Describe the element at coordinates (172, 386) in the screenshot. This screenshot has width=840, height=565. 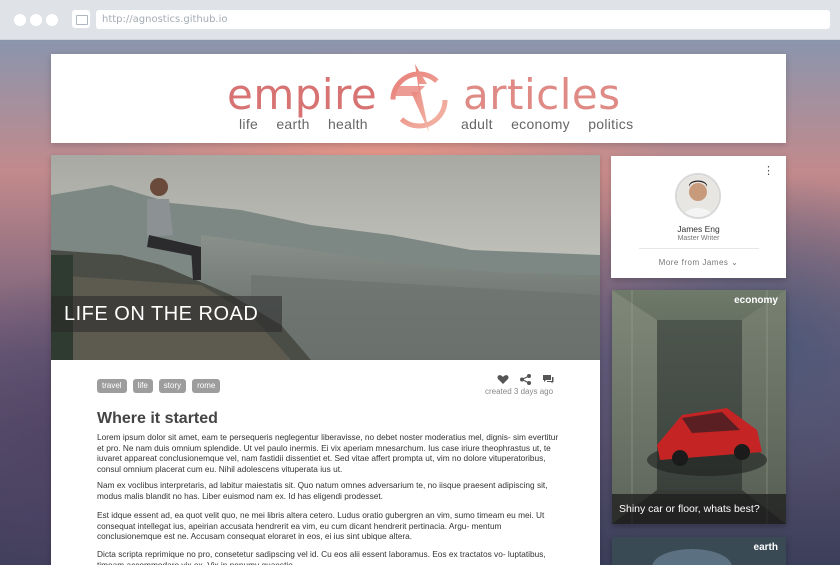
I see `tag-story: story` at that location.